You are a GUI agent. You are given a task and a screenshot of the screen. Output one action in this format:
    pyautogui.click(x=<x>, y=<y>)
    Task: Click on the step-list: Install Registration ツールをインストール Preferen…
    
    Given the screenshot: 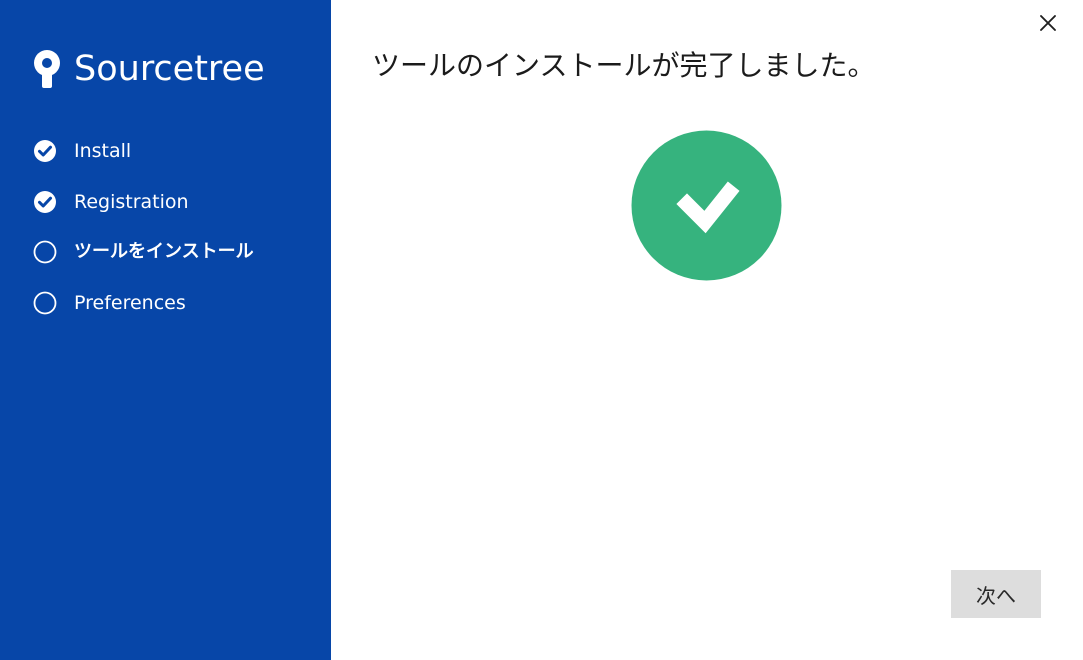 What is the action you would take?
    pyautogui.click(x=143, y=227)
    